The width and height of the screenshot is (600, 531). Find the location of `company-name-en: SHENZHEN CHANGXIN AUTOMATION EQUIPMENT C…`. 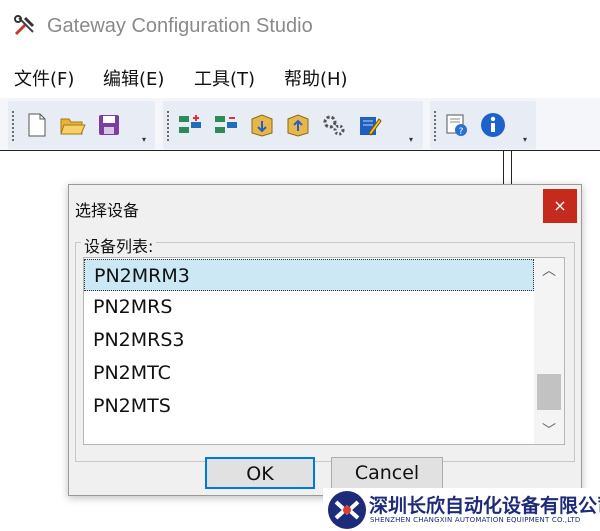

company-name-en: SHENZHEN CHANGXIN AUTOMATION EQUIPMENT C… is located at coordinates (475, 520).